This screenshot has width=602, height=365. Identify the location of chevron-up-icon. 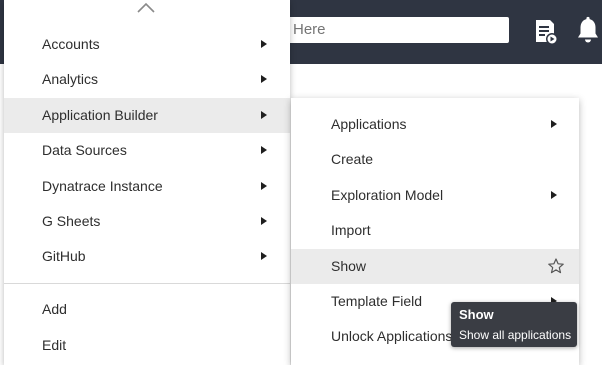
(146, 7).